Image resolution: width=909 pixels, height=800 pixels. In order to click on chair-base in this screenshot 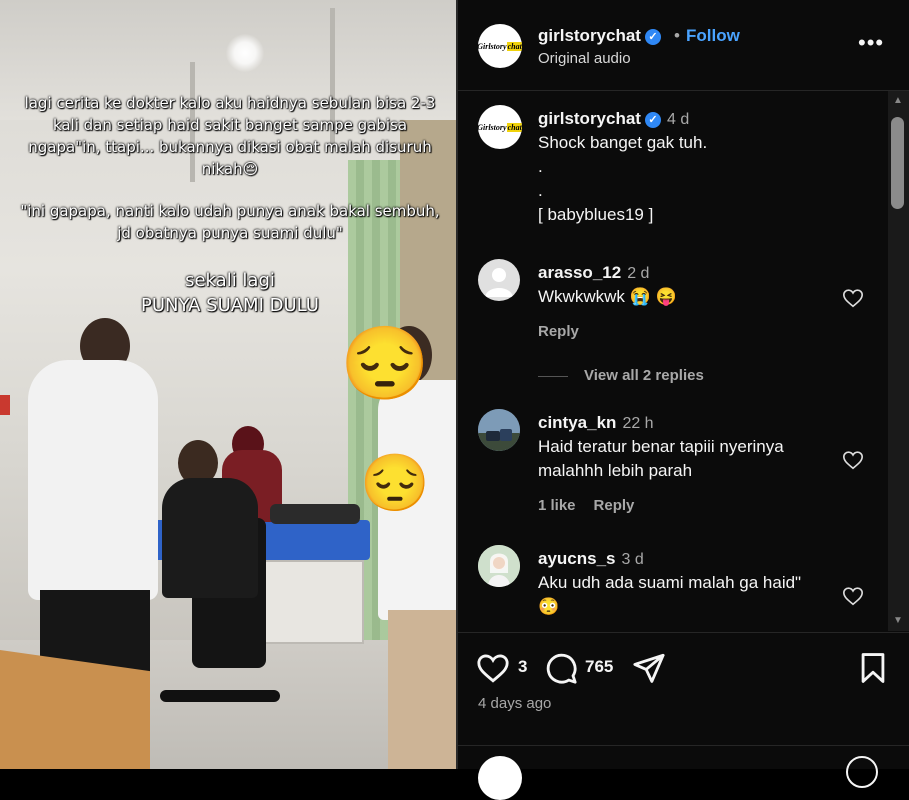, I will do `click(220, 696)`.